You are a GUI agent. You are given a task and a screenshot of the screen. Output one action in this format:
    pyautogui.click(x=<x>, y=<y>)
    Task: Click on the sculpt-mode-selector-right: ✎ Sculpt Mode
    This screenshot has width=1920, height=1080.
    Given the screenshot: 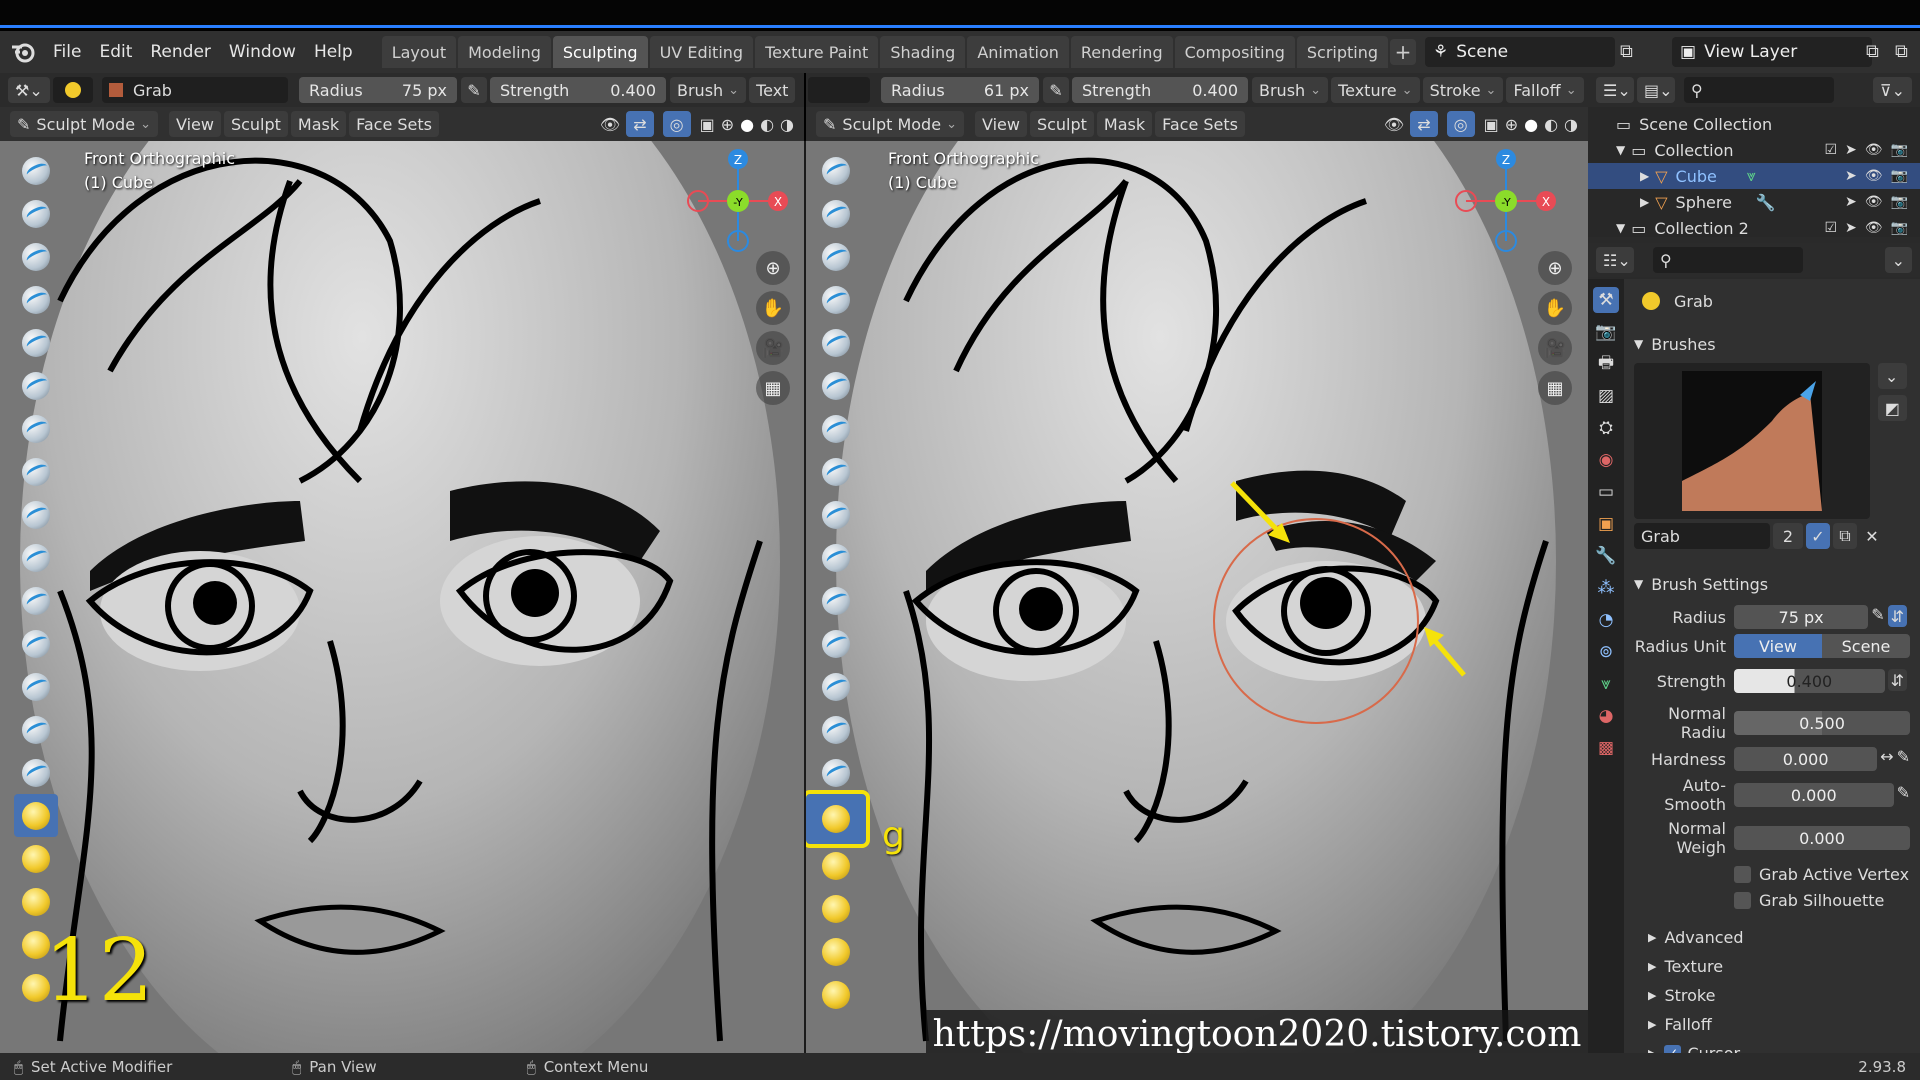 What is the action you would take?
    pyautogui.click(x=890, y=124)
    